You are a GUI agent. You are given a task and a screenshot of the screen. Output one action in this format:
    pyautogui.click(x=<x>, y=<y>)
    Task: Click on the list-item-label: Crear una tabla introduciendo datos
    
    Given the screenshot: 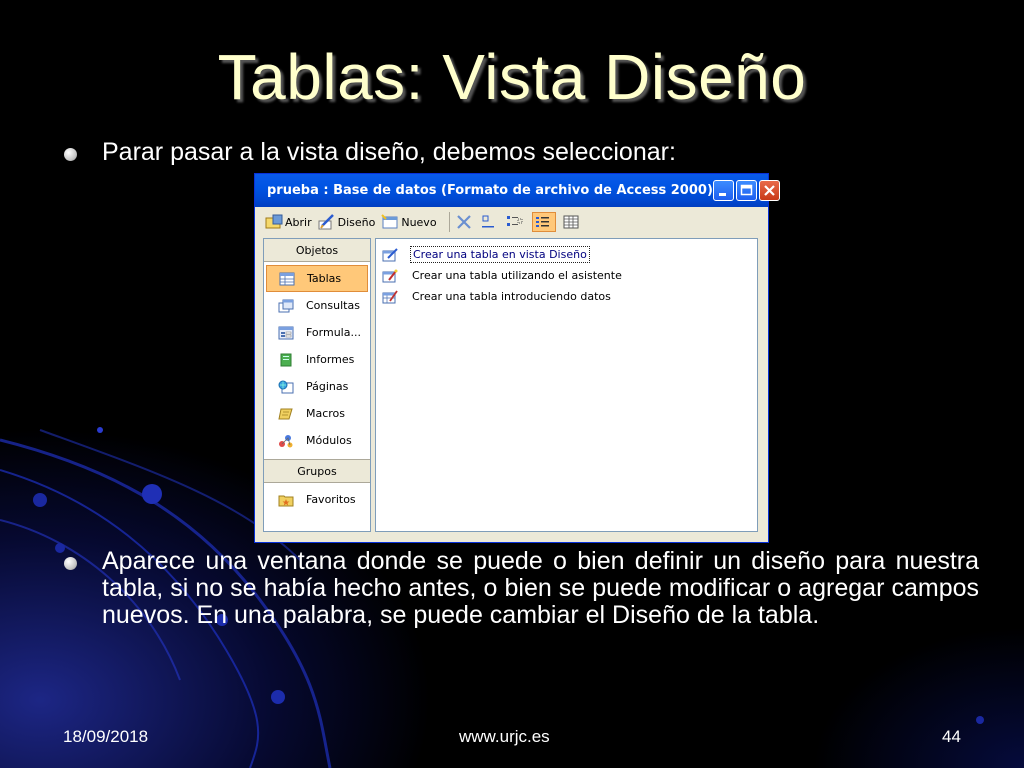 What is the action you would take?
    pyautogui.click(x=511, y=296)
    